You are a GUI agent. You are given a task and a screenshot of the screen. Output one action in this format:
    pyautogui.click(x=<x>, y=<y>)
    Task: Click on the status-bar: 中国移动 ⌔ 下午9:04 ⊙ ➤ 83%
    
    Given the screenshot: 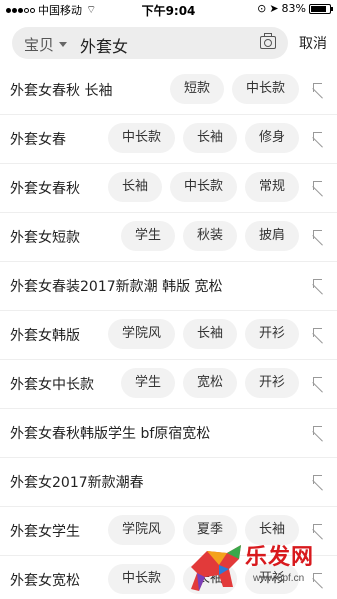 What is the action you would take?
    pyautogui.click(x=168, y=9)
    